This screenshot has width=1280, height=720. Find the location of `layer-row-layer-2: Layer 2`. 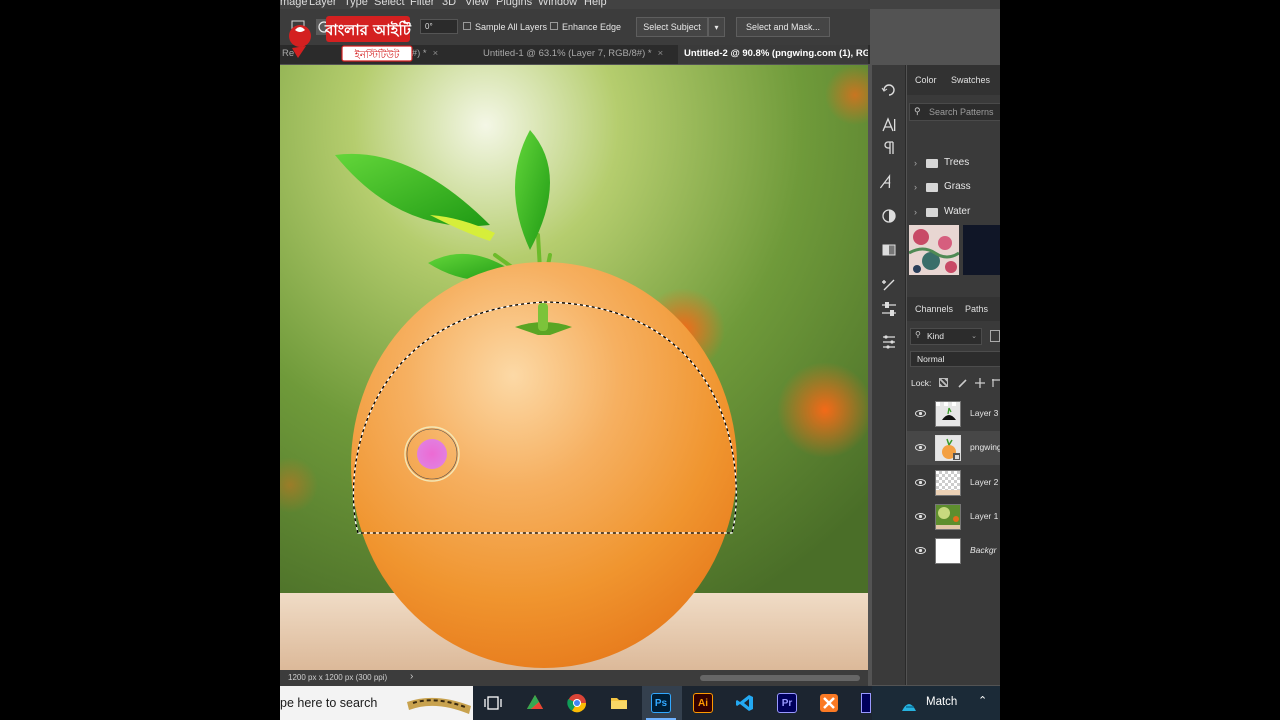

layer-row-layer-2: Layer 2 is located at coordinates (953, 483).